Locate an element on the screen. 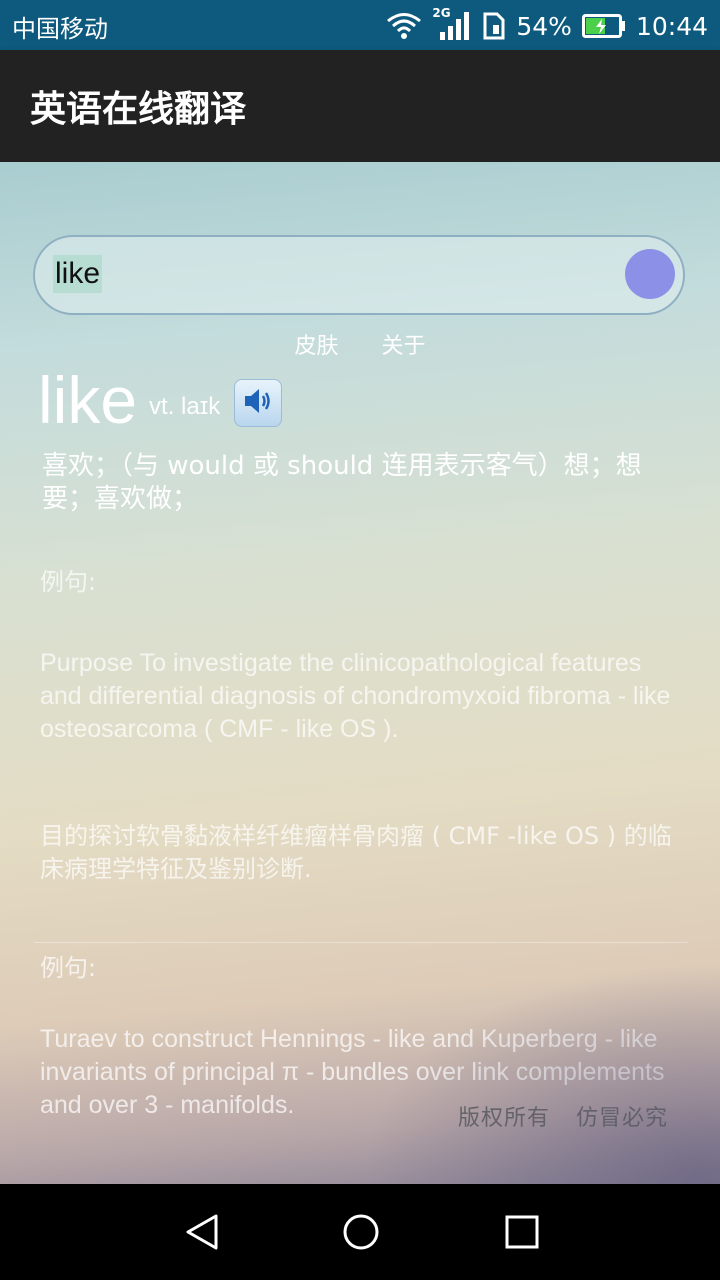  menu-links: 皮肤 关于 is located at coordinates (360, 344).